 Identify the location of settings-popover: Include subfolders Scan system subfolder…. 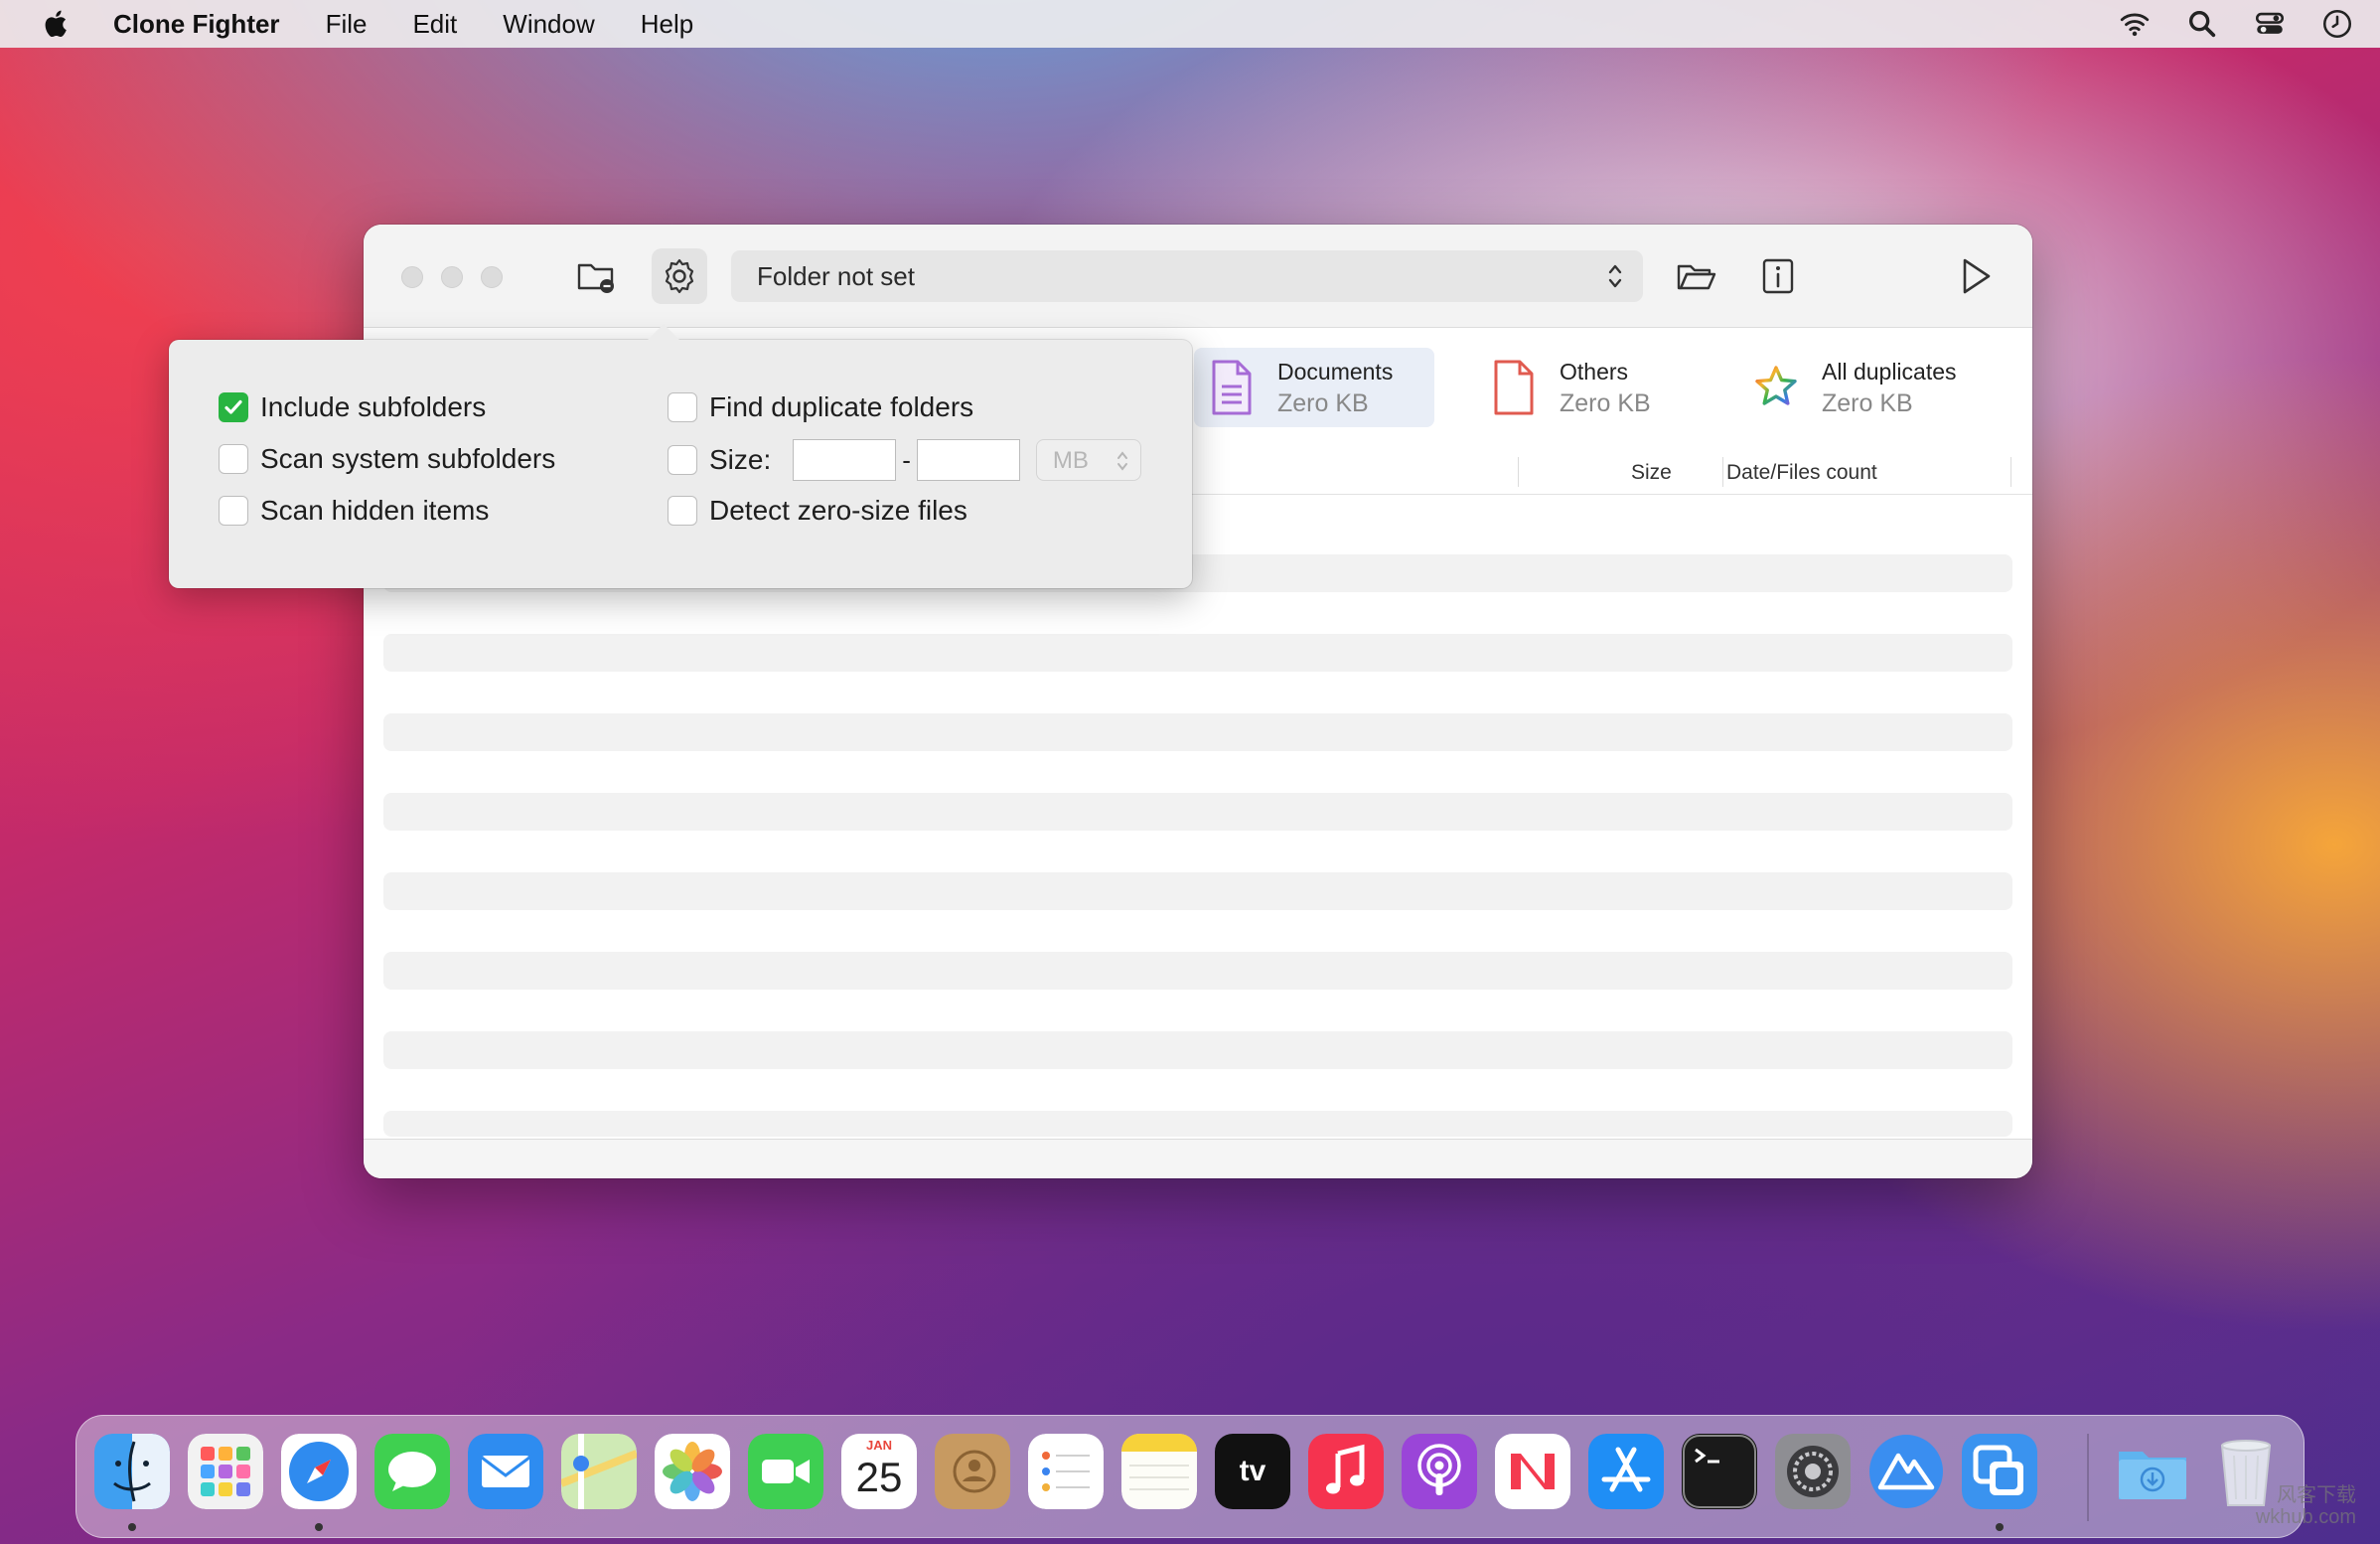
(680, 456).